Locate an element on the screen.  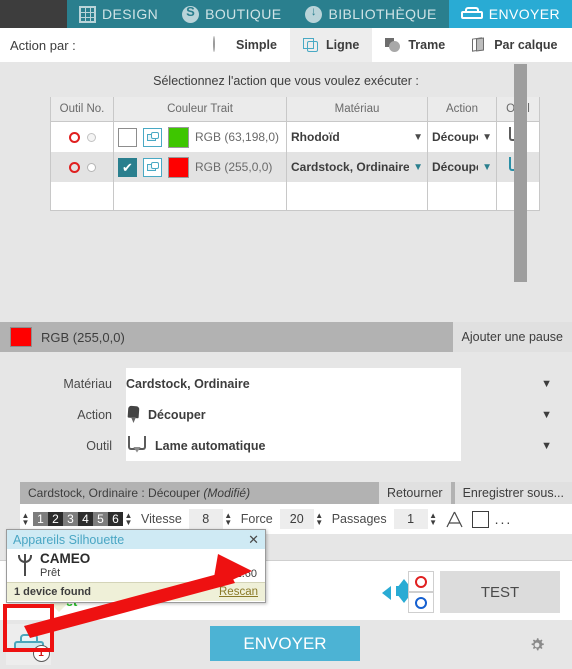
speed-chip: 6 is located at coordinates (115, 519).